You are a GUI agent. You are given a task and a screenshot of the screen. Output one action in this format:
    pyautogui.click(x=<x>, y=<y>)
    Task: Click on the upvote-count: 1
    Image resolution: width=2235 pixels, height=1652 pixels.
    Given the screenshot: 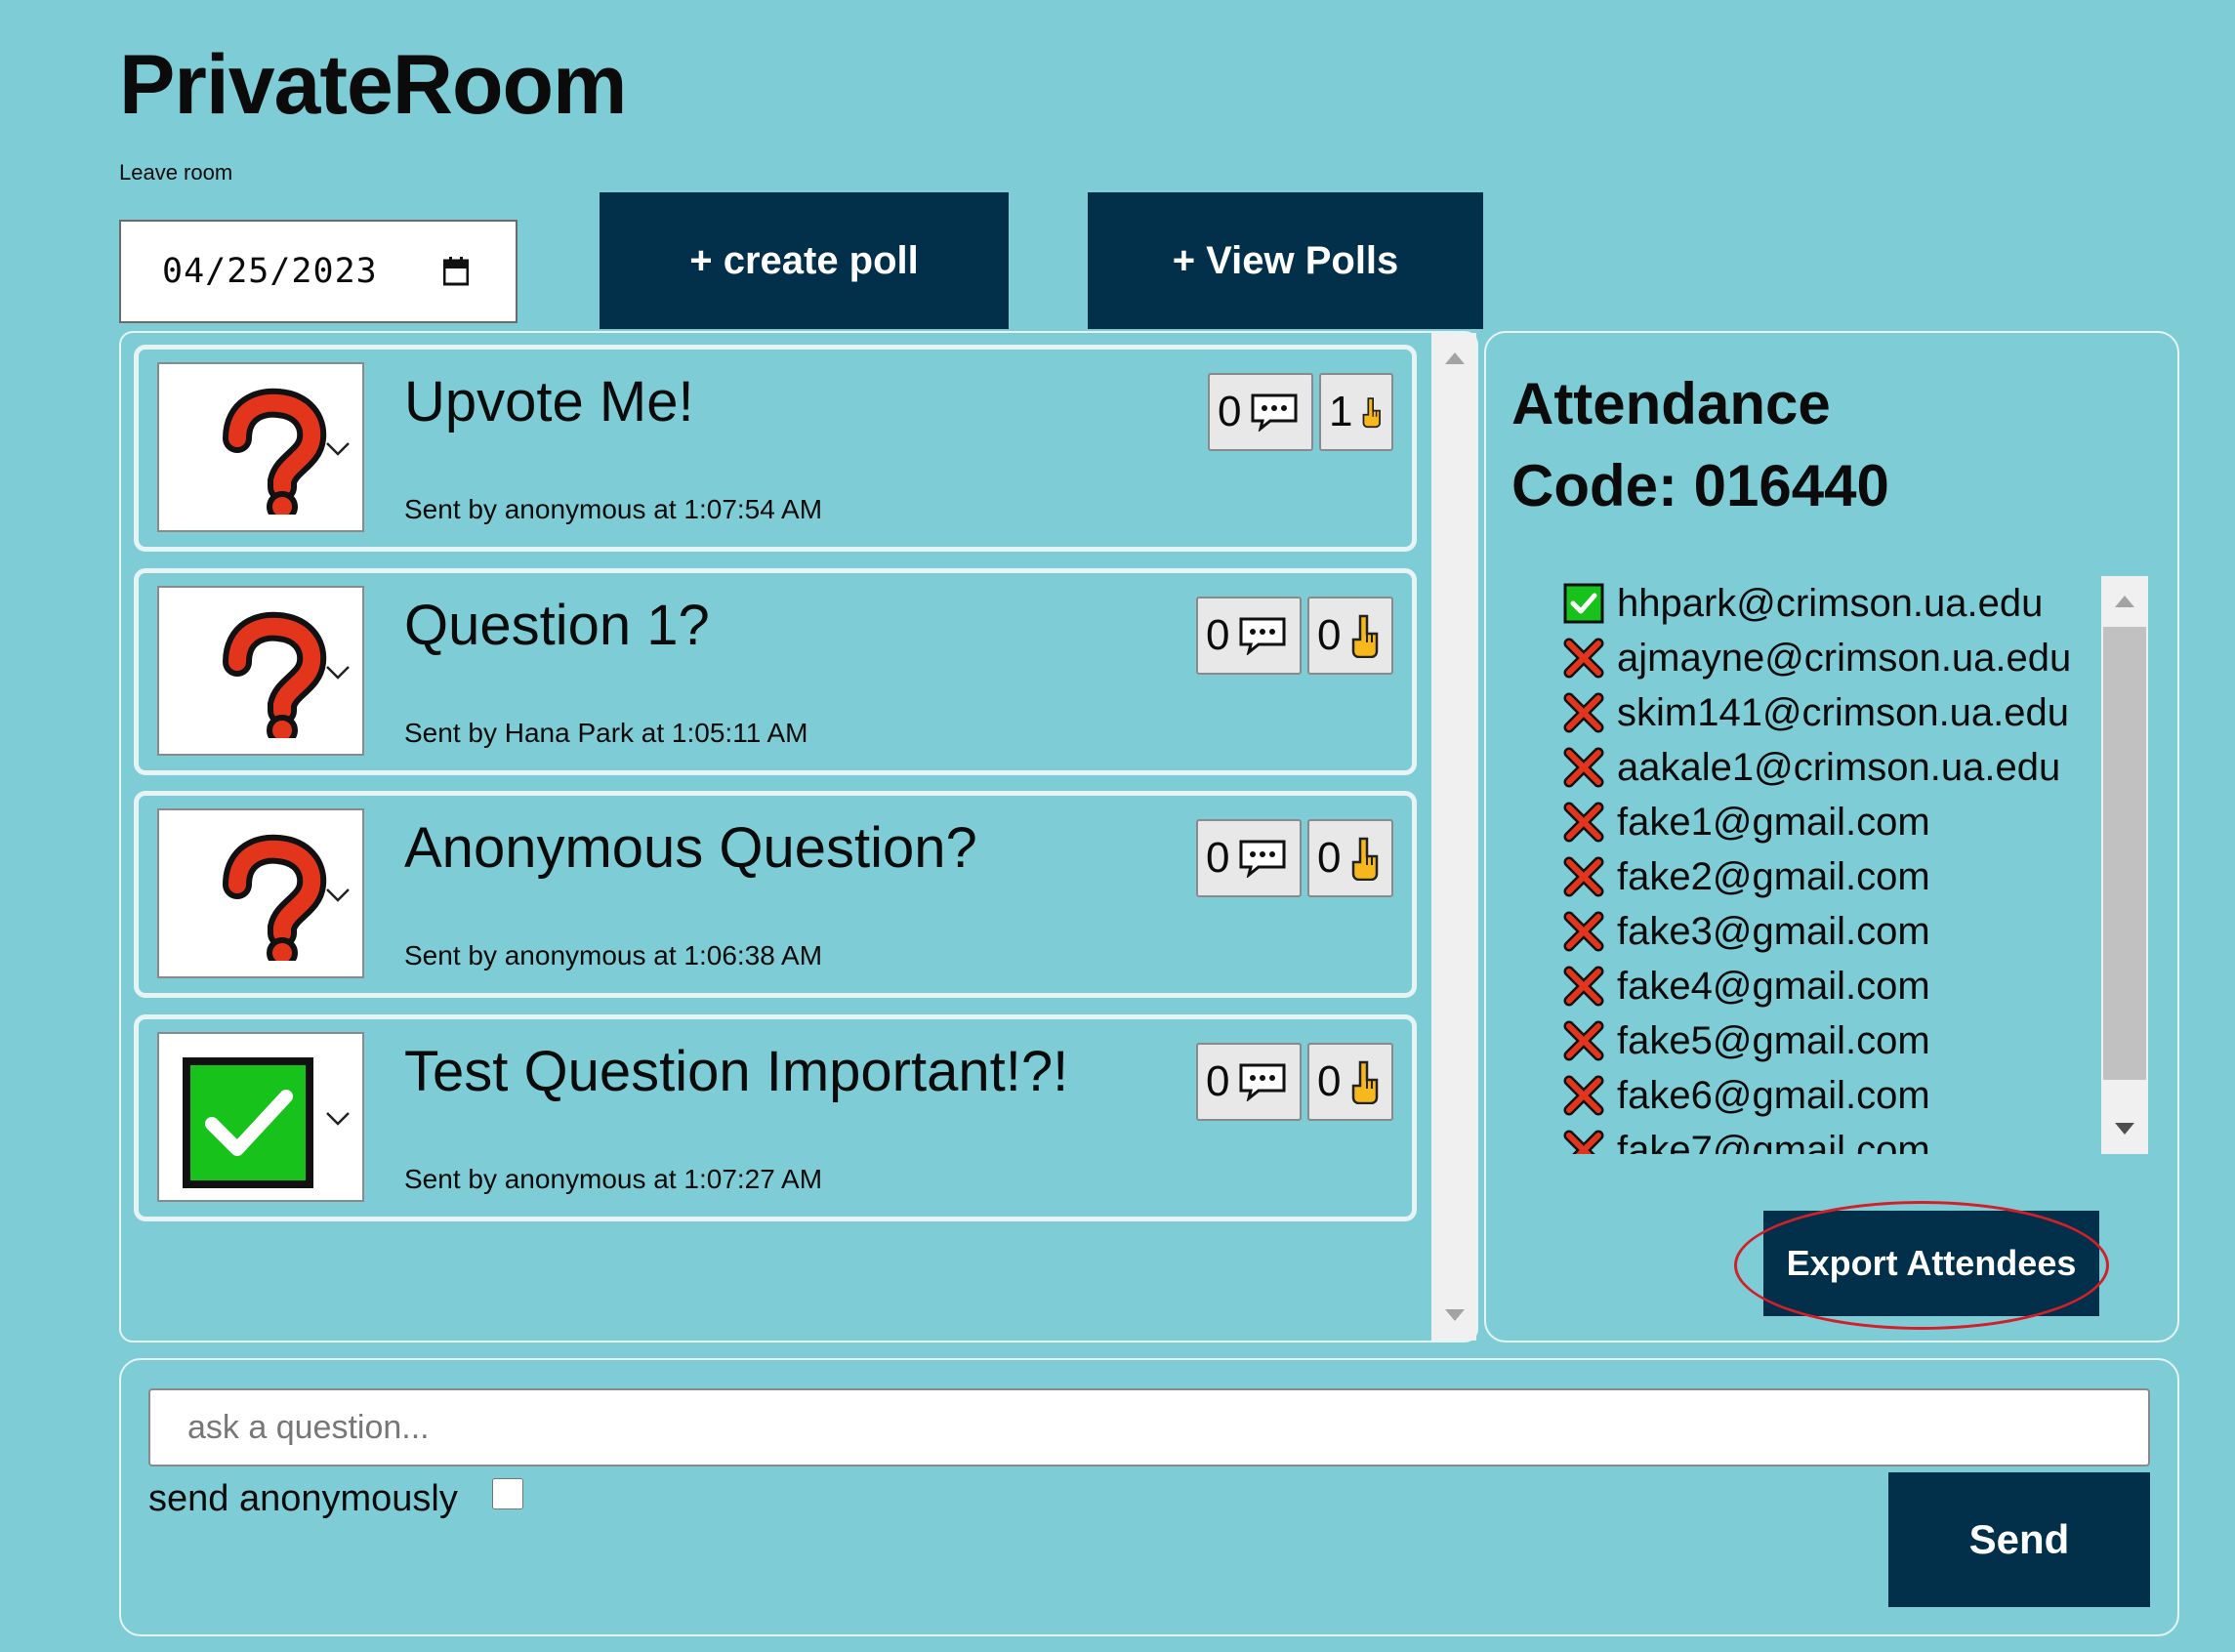 What is the action you would take?
    pyautogui.click(x=1341, y=411)
    